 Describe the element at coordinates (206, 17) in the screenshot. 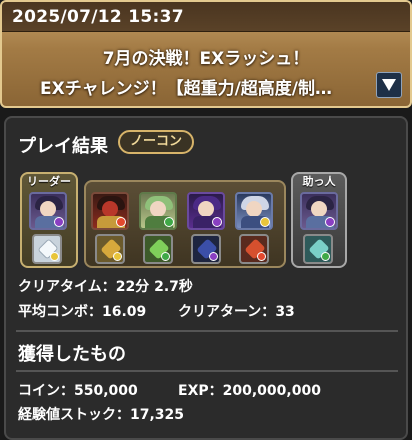

I see `date-bar: 2025/07/12 15:37` at that location.